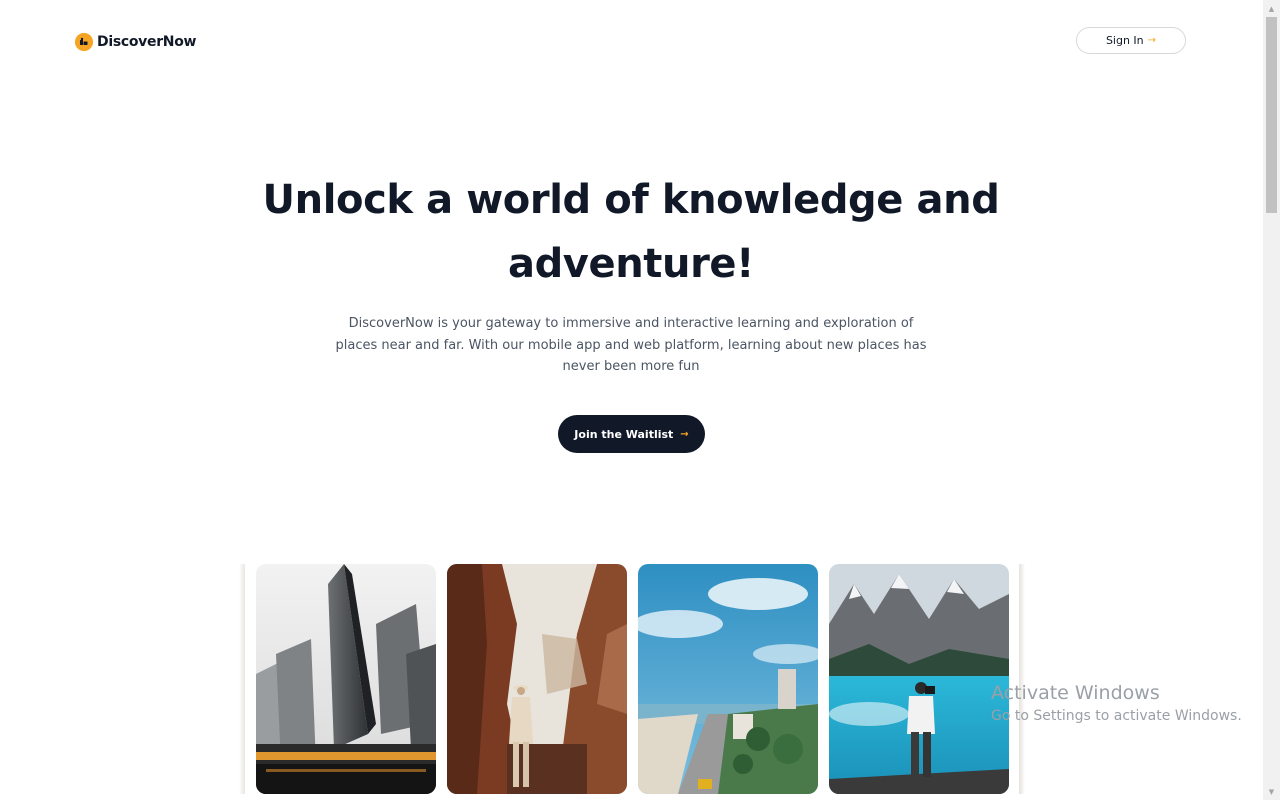 This screenshot has width=1280, height=800. I want to click on vertical-scrollbar: ▲ ▼, so click(1271, 400).